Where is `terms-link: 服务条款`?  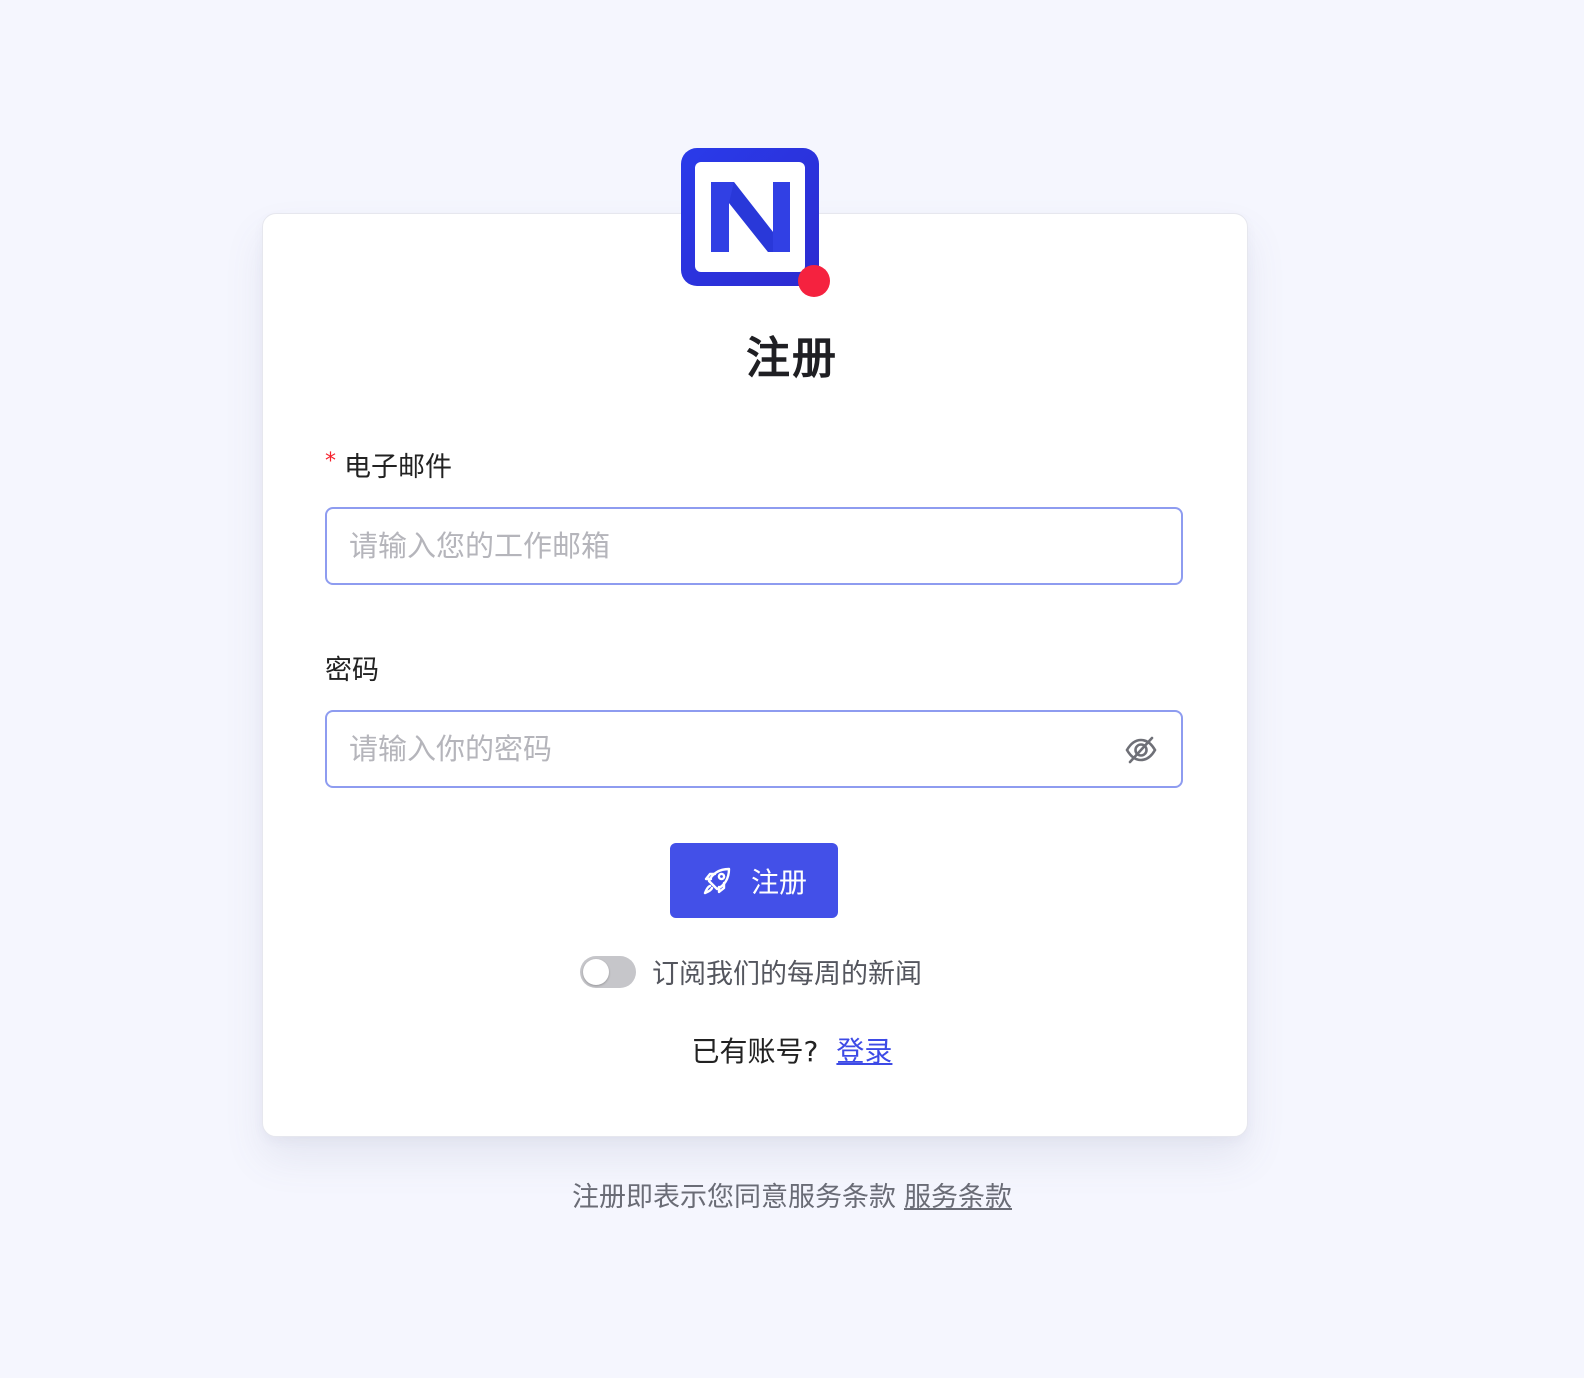 terms-link: 服务条款 is located at coordinates (958, 1197).